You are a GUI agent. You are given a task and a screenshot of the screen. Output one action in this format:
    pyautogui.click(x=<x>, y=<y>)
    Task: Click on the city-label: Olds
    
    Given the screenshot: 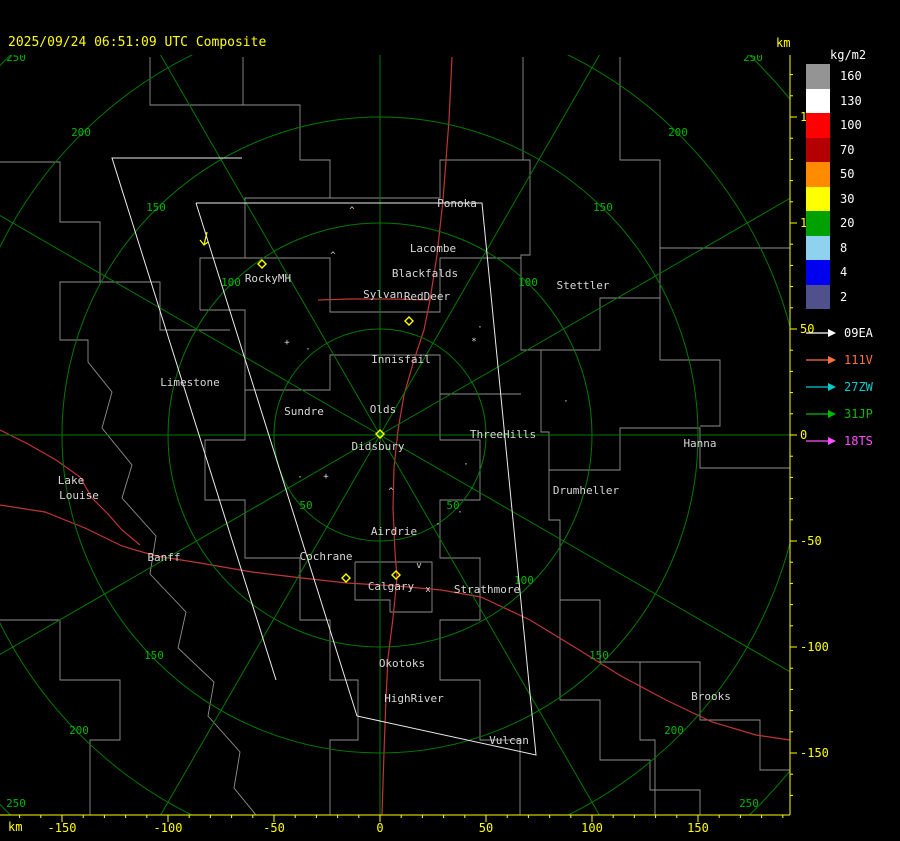 What is the action you would take?
    pyautogui.click(x=383, y=409)
    